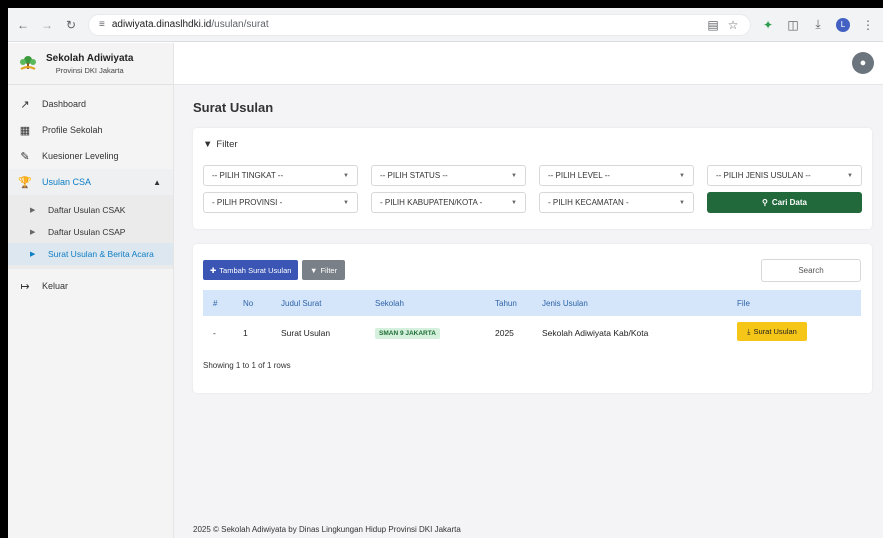 The height and width of the screenshot is (538, 883). What do you see at coordinates (89, 70) in the screenshot?
I see `brand-subtitle: Provinsi DKI Jakarta` at bounding box center [89, 70].